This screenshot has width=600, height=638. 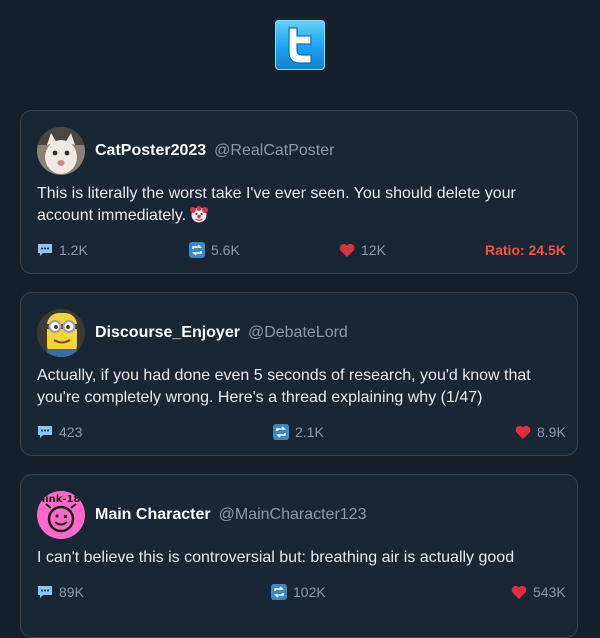 What do you see at coordinates (150, 150) in the screenshot?
I see `display-name: CatPoster2023` at bounding box center [150, 150].